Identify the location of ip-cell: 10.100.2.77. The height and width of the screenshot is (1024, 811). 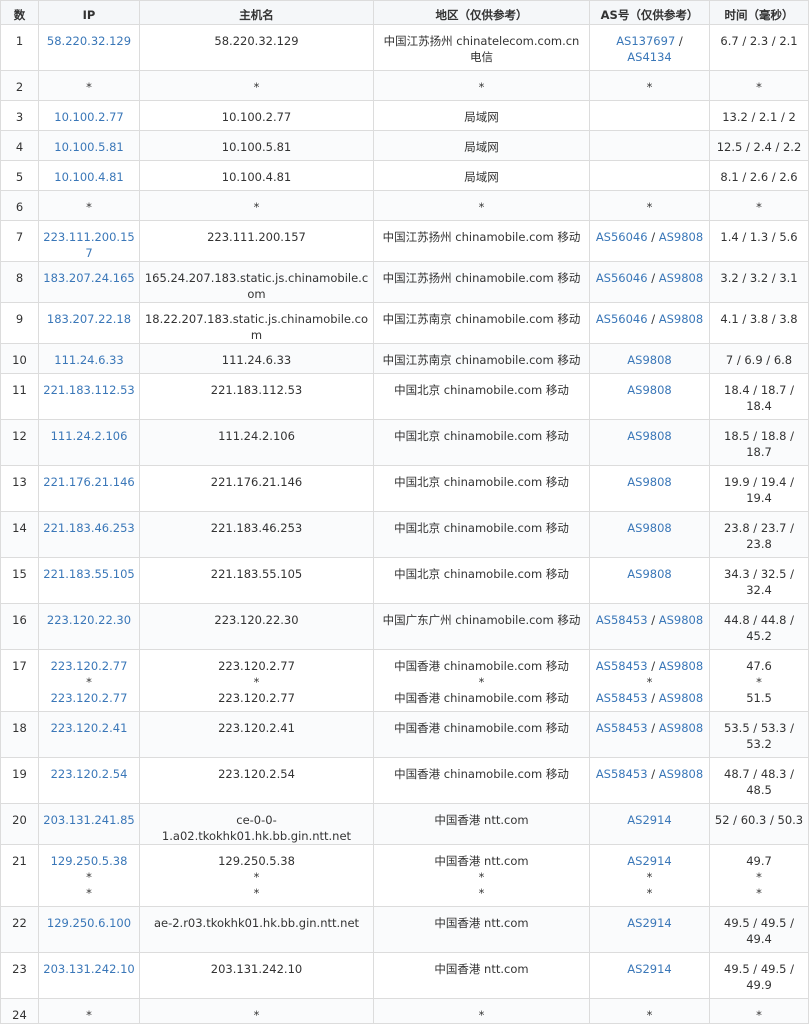
(89, 115).